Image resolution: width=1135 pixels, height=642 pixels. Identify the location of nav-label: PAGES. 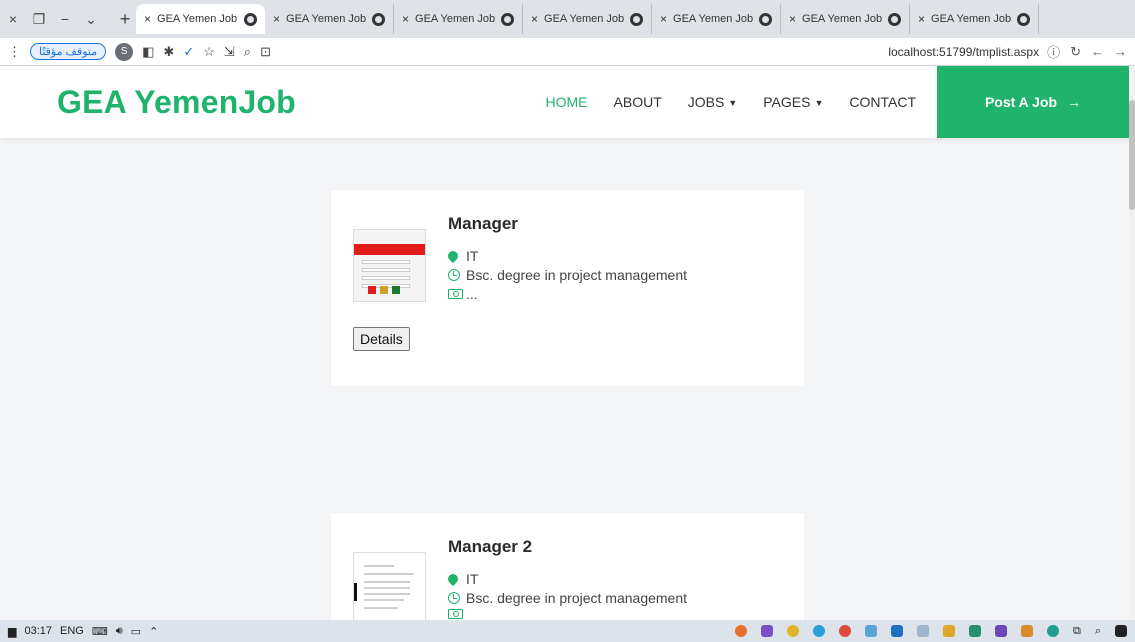
(787, 102).